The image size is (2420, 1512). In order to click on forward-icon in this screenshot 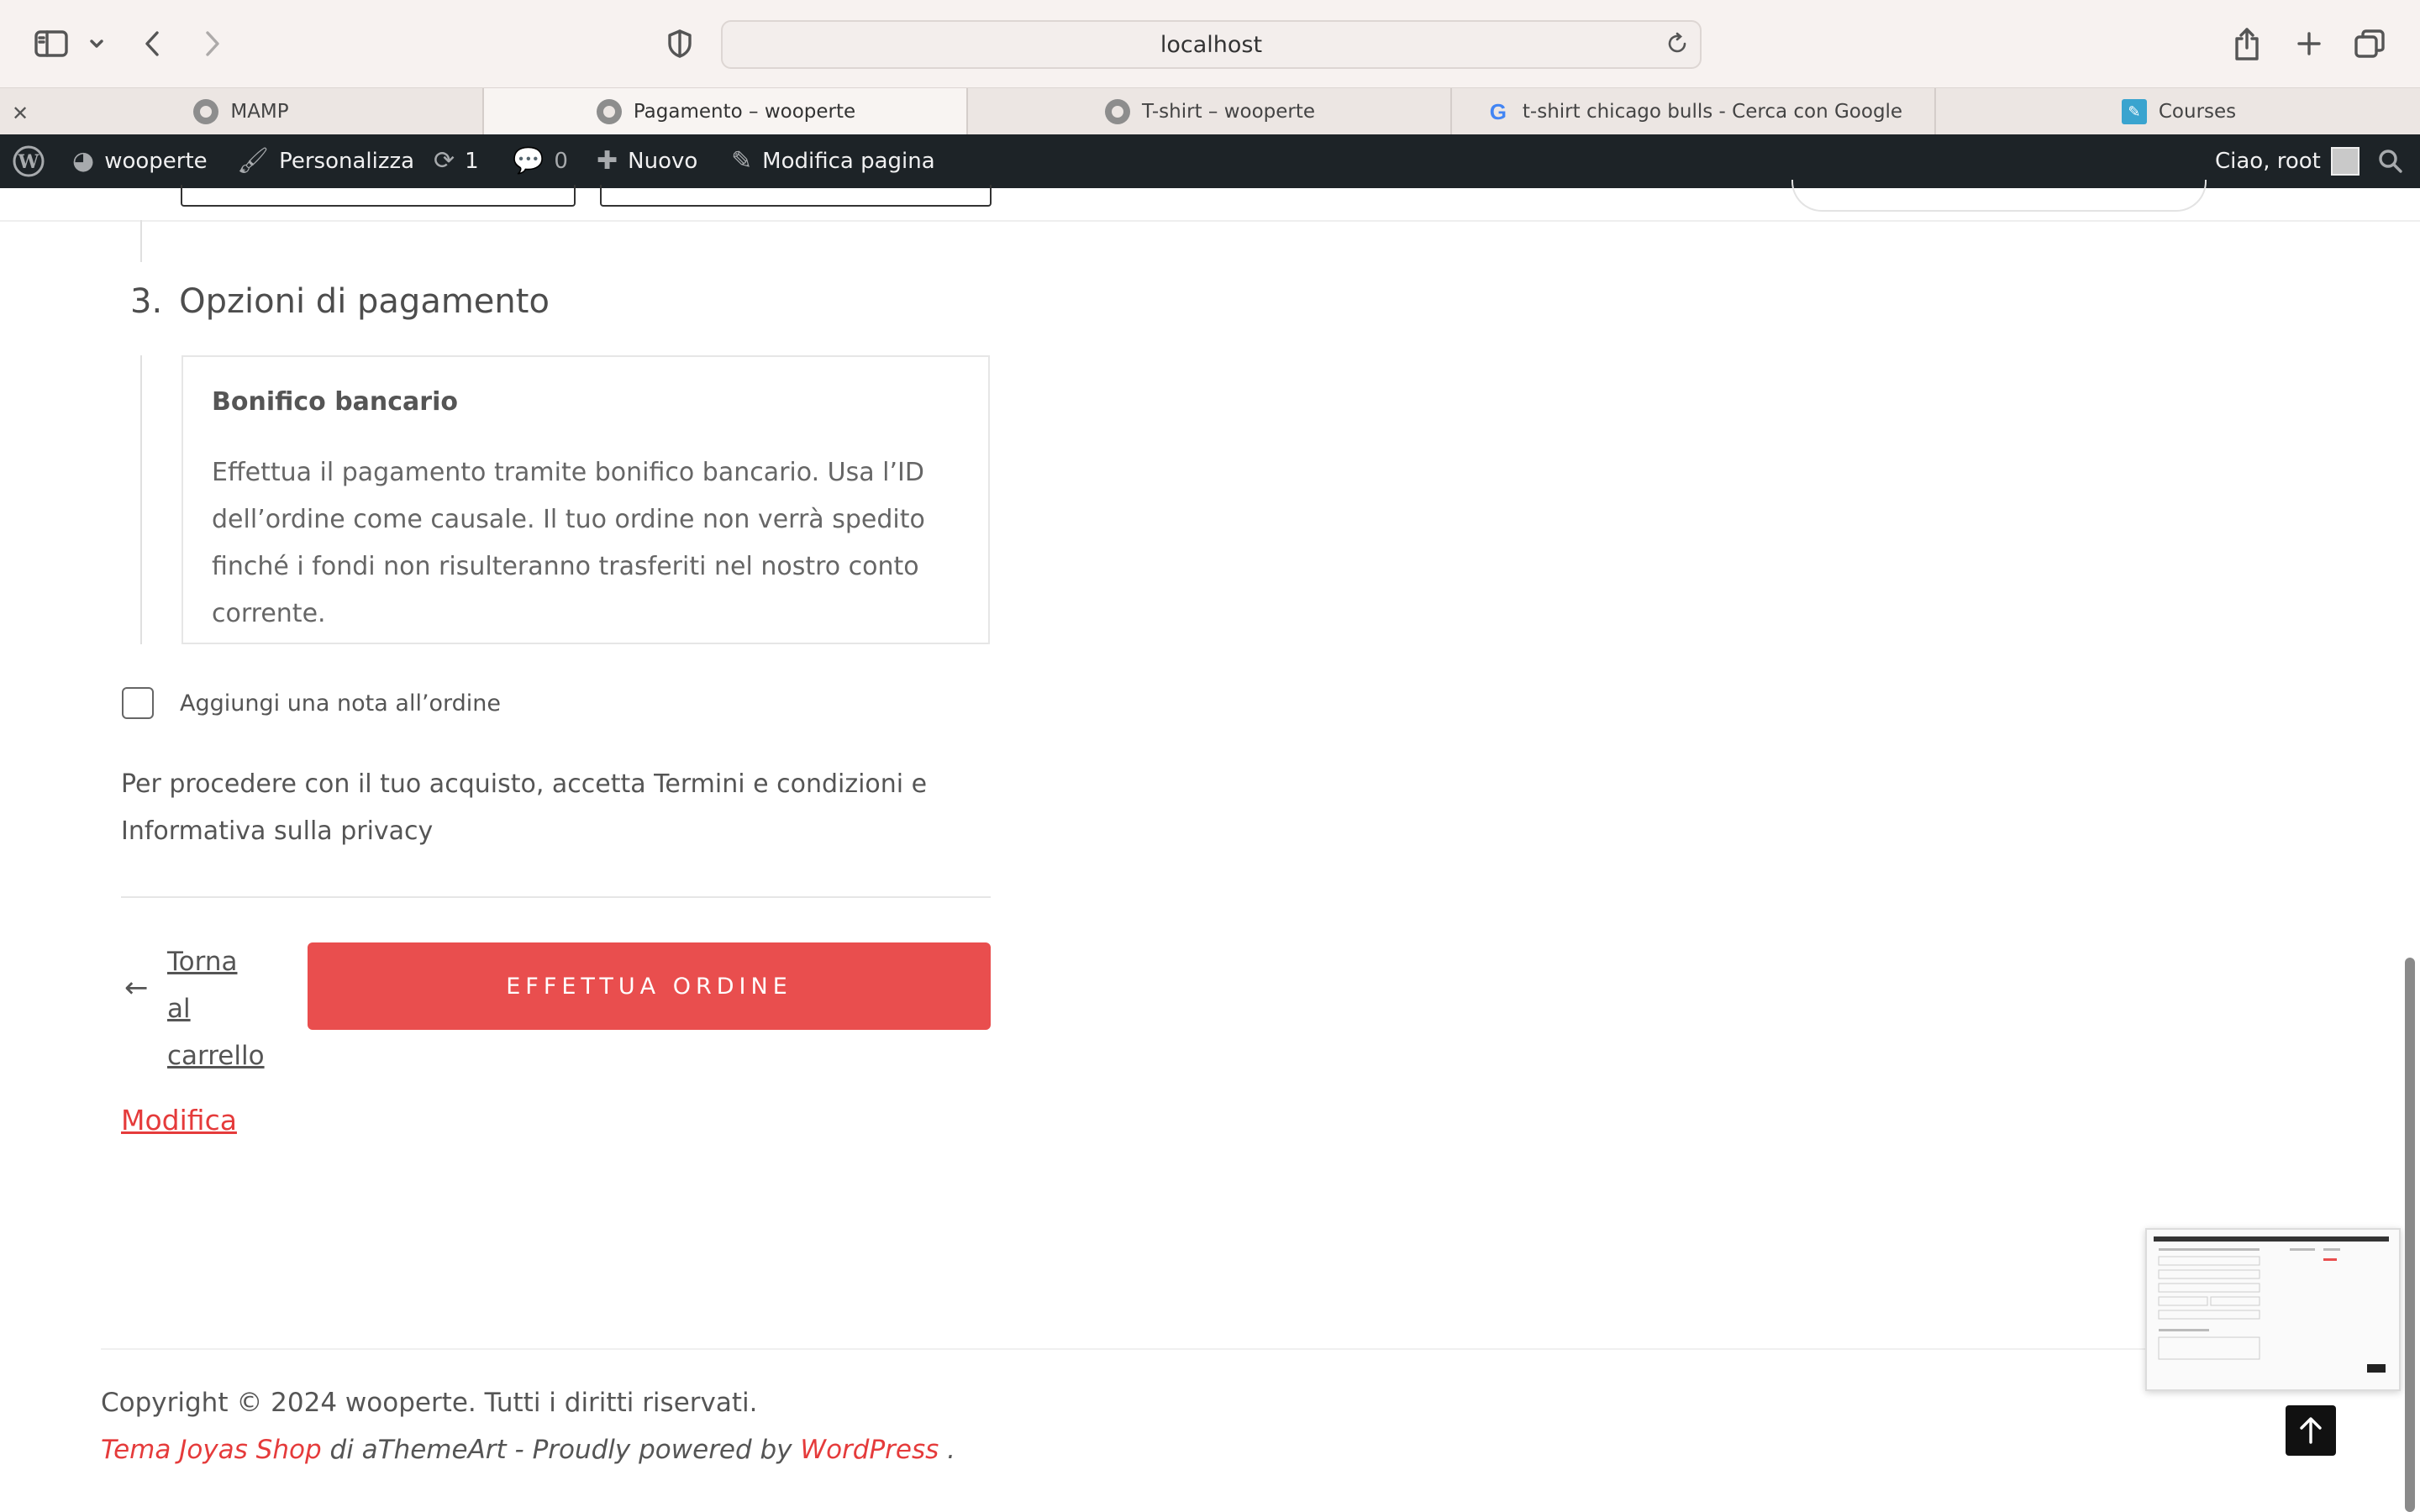, I will do `click(212, 43)`.